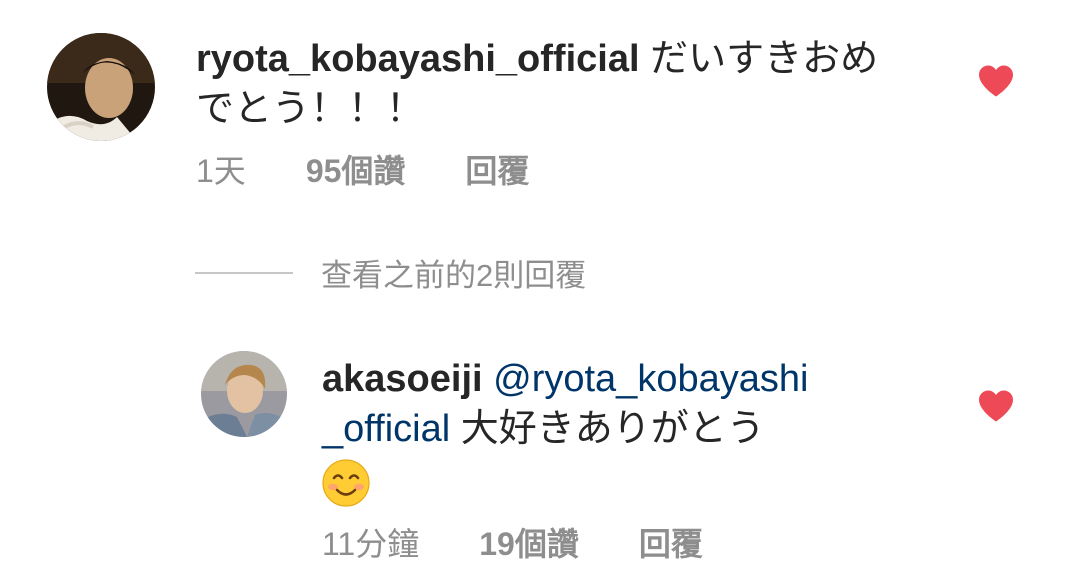 Image resolution: width=1080 pixels, height=587 pixels. Describe the element at coordinates (612, 429) in the screenshot. I see `comment-text: 大好きありがとう` at that location.